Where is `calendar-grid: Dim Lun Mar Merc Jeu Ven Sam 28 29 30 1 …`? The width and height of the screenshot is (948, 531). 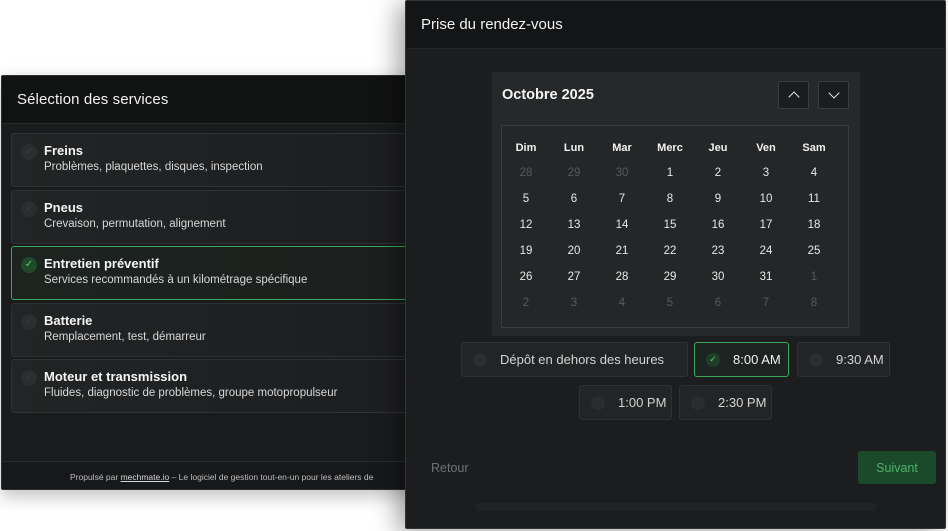 calendar-grid: Dim Lun Mar Merc Jeu Ven Sam 28 29 30 1 … is located at coordinates (675, 226).